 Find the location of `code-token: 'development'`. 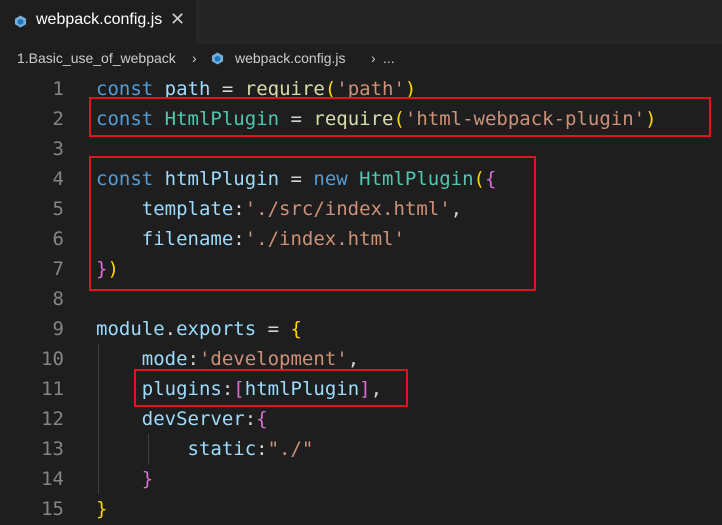

code-token: 'development' is located at coordinates (273, 359).